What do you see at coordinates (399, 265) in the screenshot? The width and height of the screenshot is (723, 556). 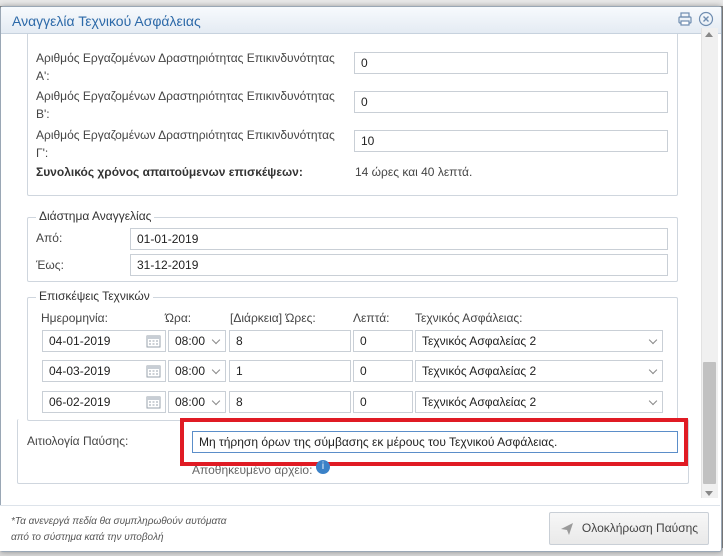 I see `period-to-input: 31-12-2019` at bounding box center [399, 265].